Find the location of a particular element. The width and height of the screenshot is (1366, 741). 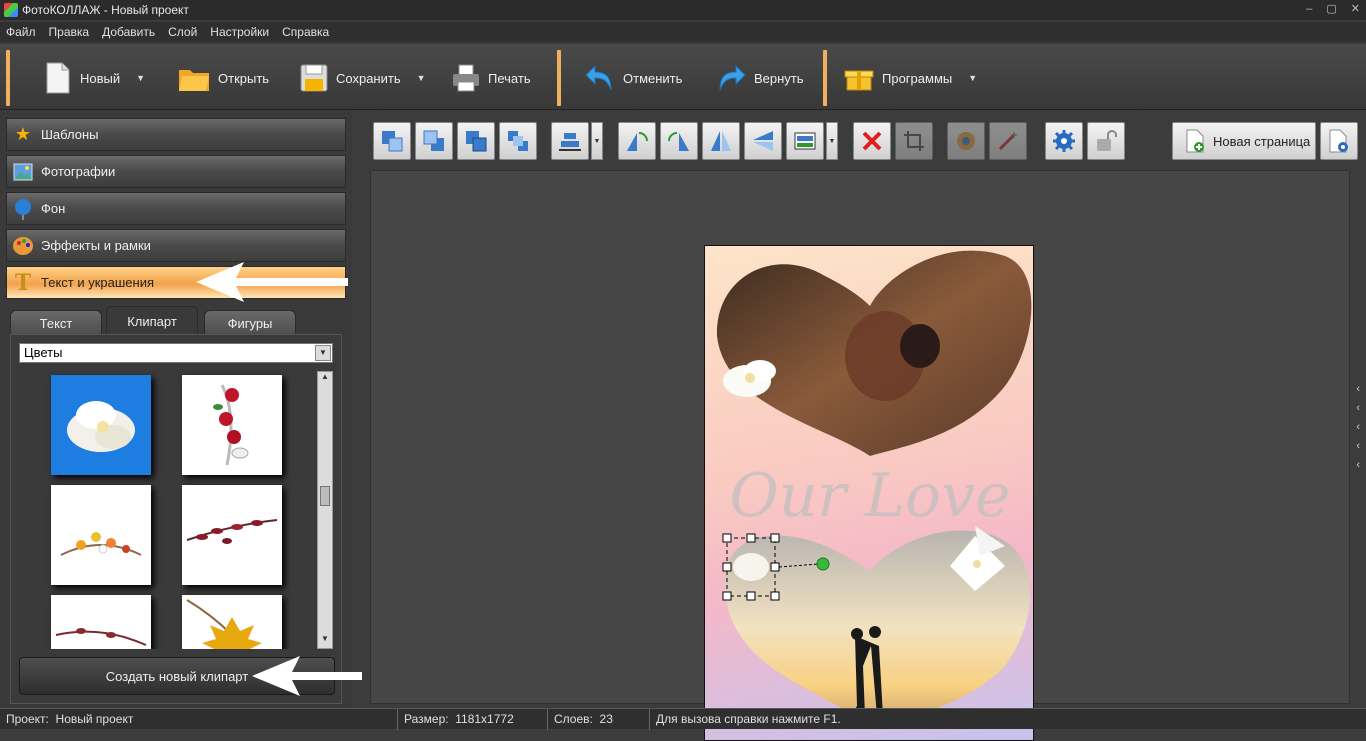

scroll-down-icon: ▼ is located at coordinates (325, 641).